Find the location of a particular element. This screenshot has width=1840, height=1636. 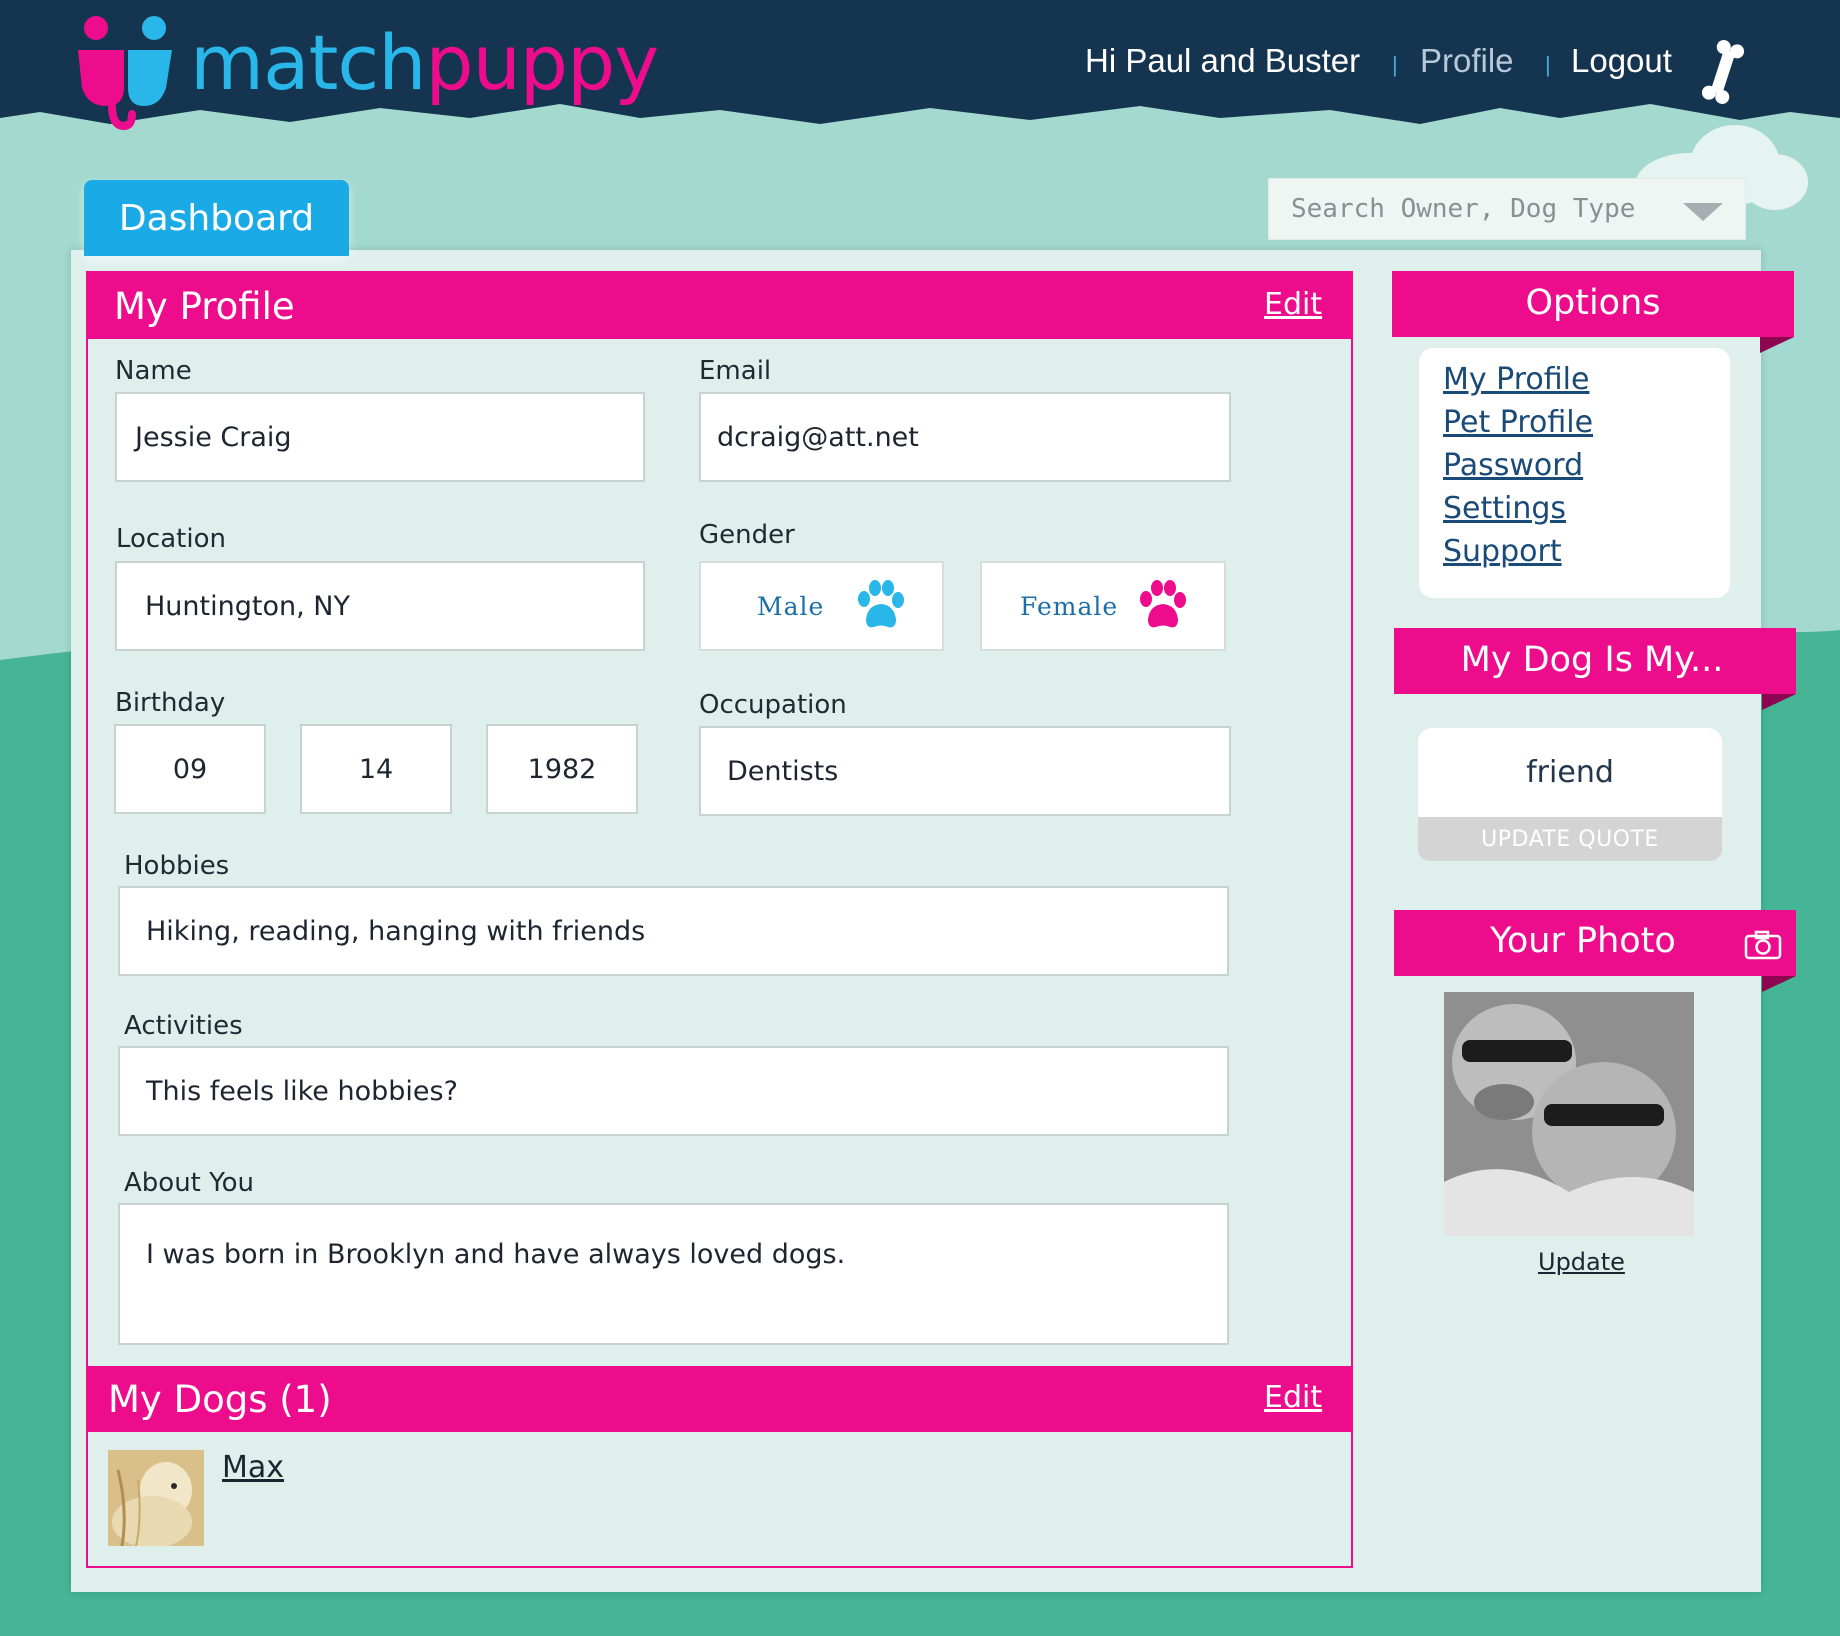

options-header: Options is located at coordinates (1593, 304).